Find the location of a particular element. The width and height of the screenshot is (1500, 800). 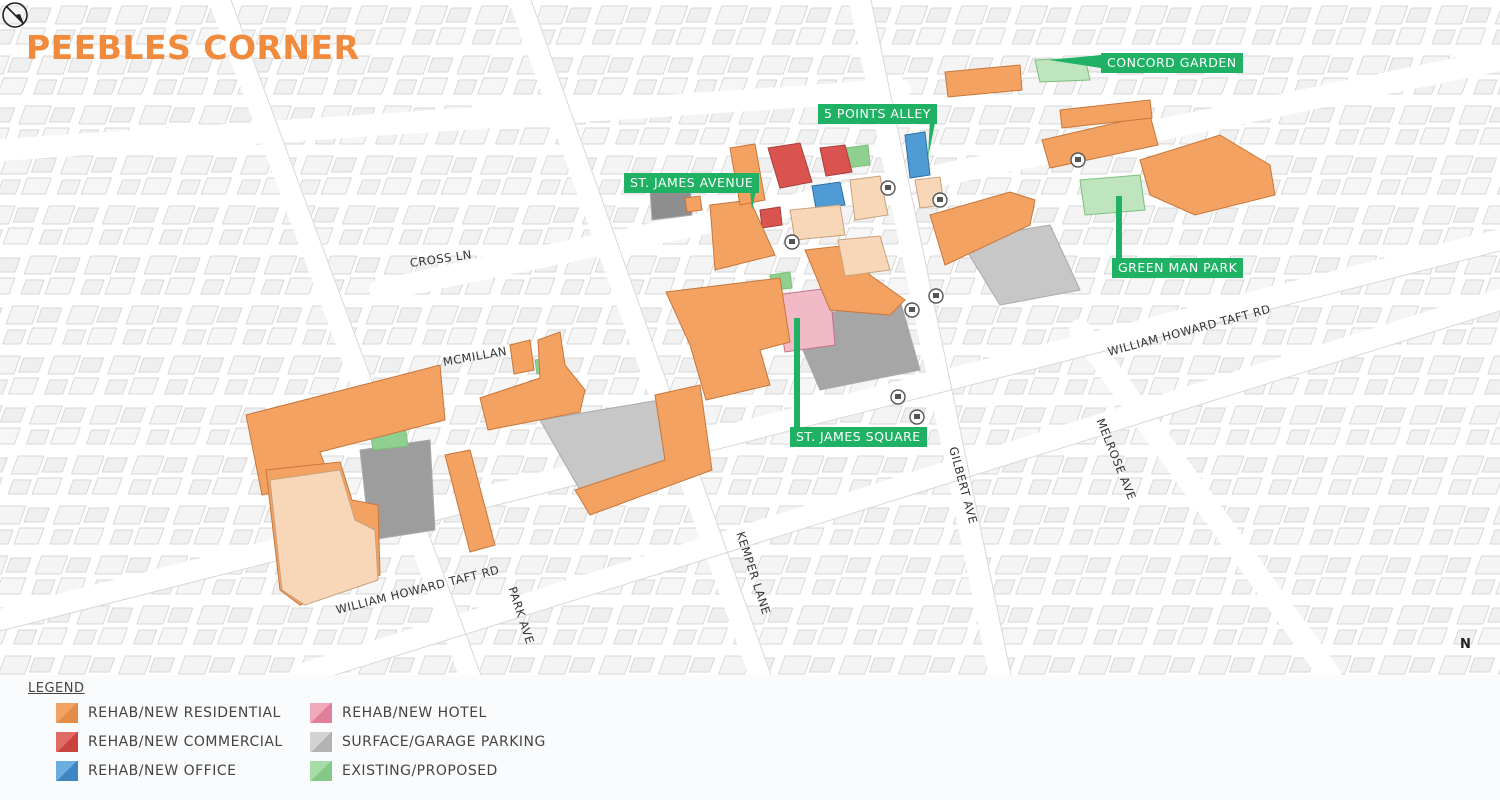

legend-item-hotel: REHAB/NEW HOTEL is located at coordinates (398, 713).